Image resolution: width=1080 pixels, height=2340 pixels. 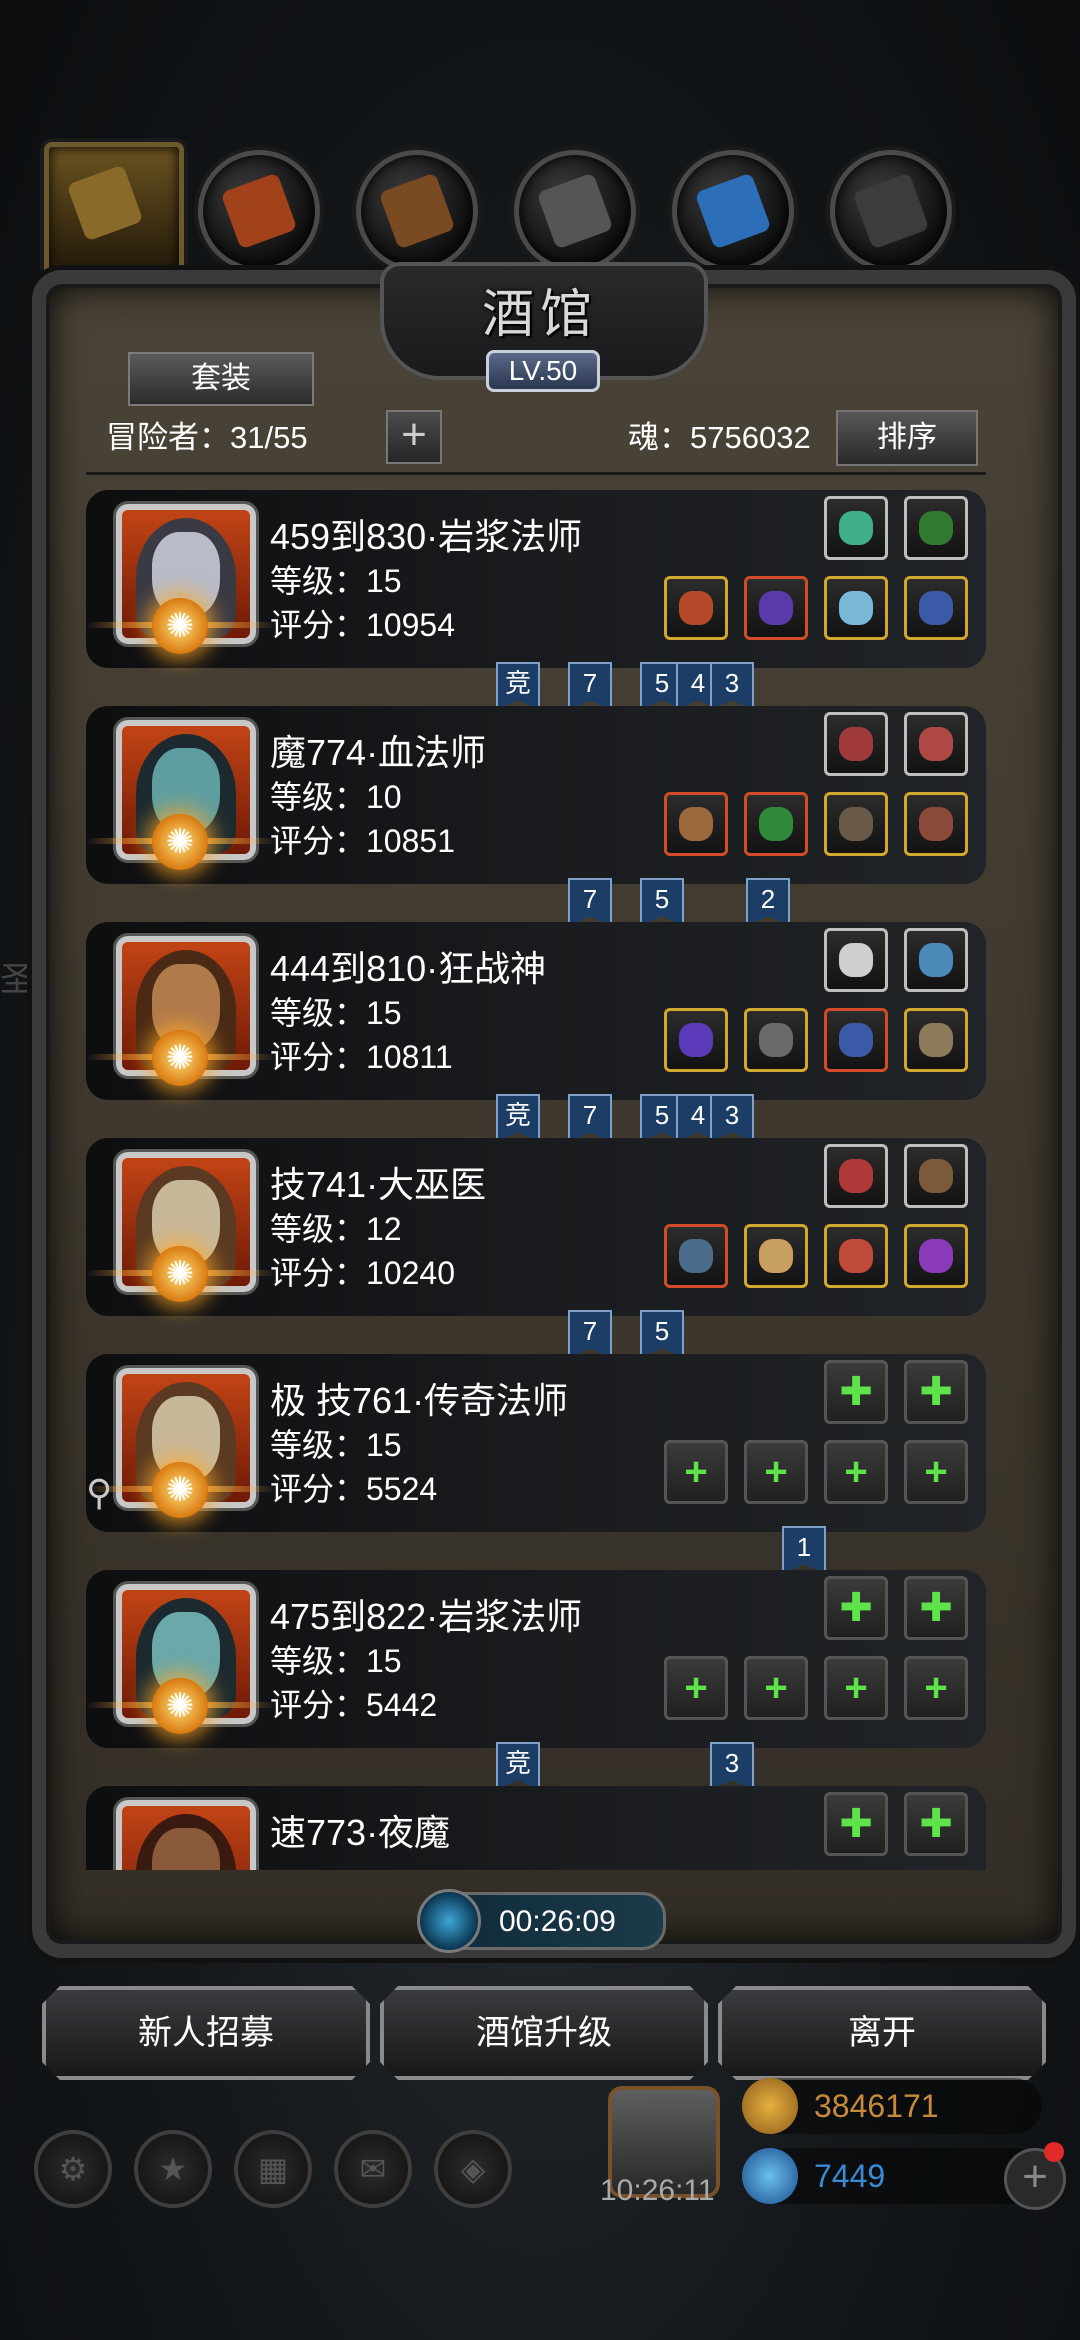 What do you see at coordinates (536, 1680) in the screenshot?
I see `hero-card: ✺ 475到822·岩浆法师 等级：15 评分：5442 ✚ ✚ + + + + 竞 3` at bounding box center [536, 1680].